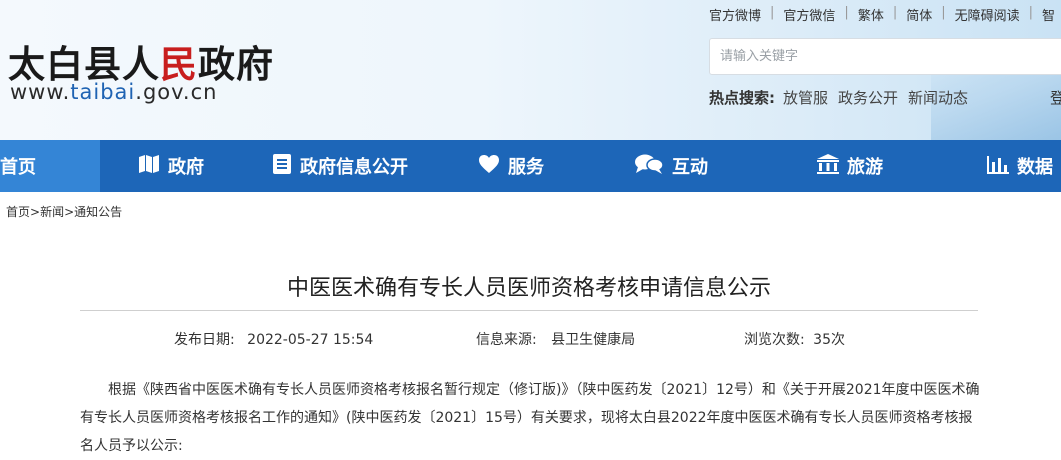 The width and height of the screenshot is (1061, 460). What do you see at coordinates (735, 14) in the screenshot?
I see `link-weibo: 官方微博` at bounding box center [735, 14].